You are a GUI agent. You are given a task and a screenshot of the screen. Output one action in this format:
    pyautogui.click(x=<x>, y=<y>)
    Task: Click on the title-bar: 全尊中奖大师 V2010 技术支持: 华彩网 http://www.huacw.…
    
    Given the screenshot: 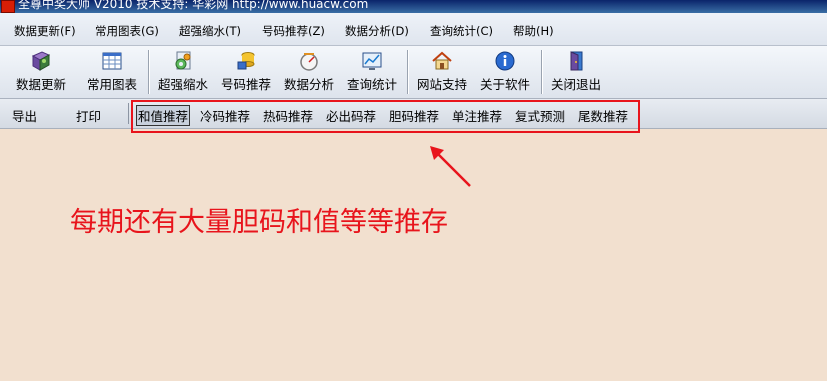 What is the action you would take?
    pyautogui.click(x=413, y=6)
    